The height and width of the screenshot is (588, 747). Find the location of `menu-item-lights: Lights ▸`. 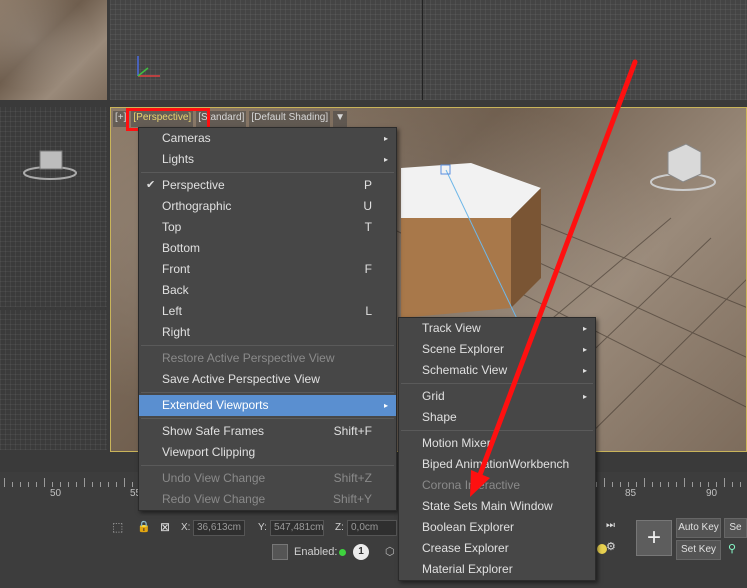

menu-item-lights: Lights ▸ is located at coordinates (267, 159).